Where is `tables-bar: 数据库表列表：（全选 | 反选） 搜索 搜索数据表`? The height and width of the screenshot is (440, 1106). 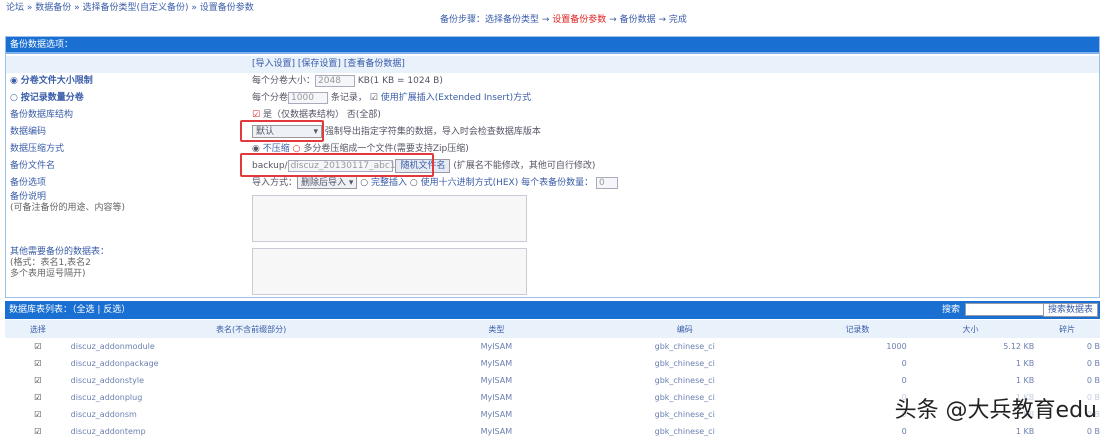 tables-bar: 数据库表列表：（全选 | 反选） 搜索 搜索数据表 is located at coordinates (552, 310).